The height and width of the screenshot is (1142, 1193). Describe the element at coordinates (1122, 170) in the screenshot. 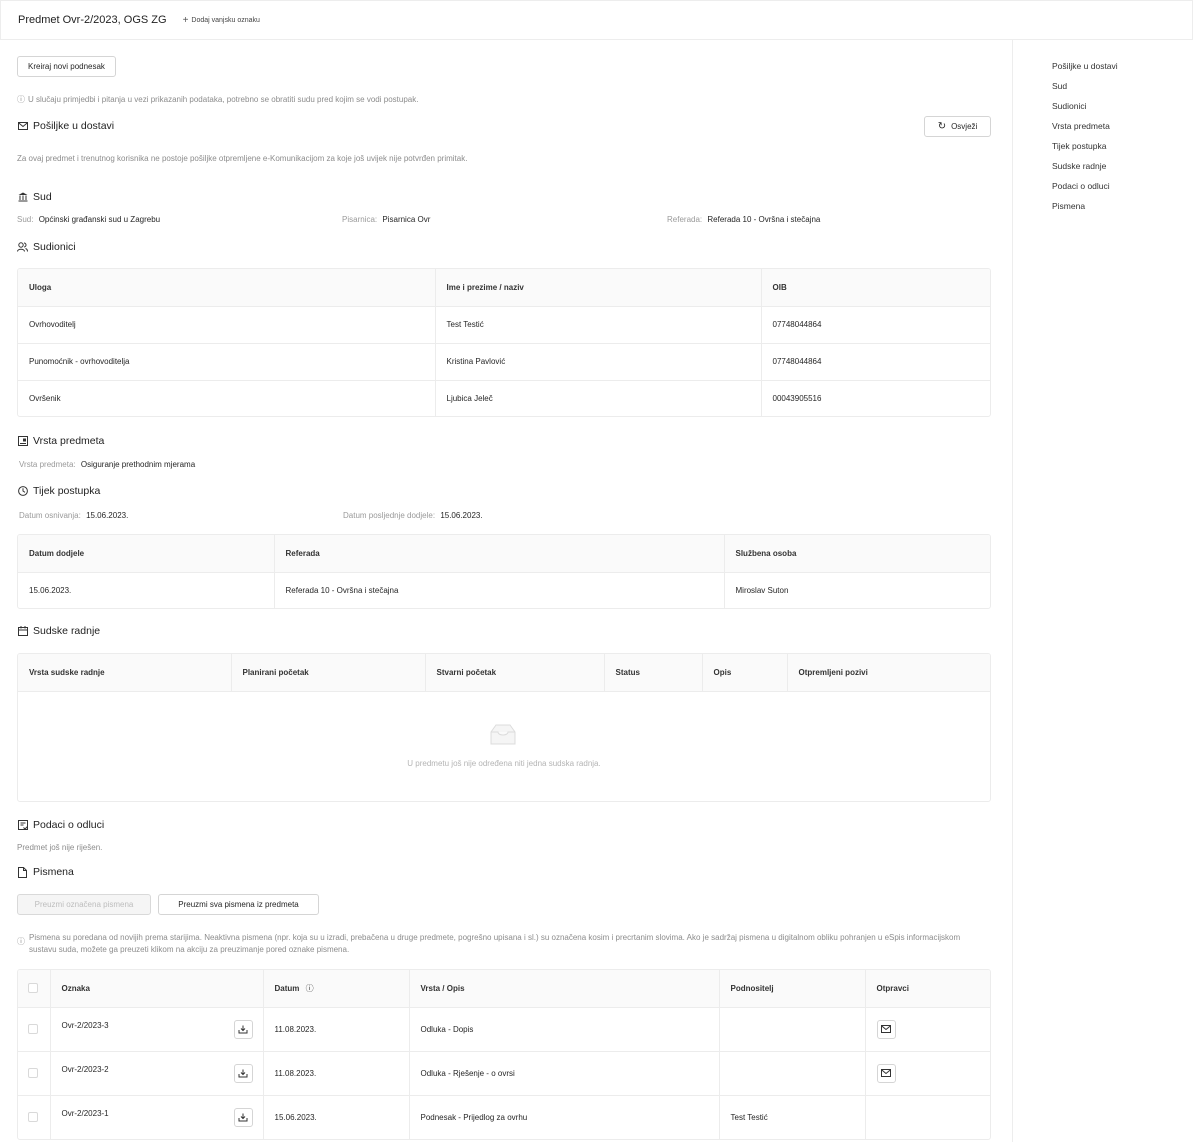

I see `sidebar-item-court-actions: Sudske radnje` at that location.